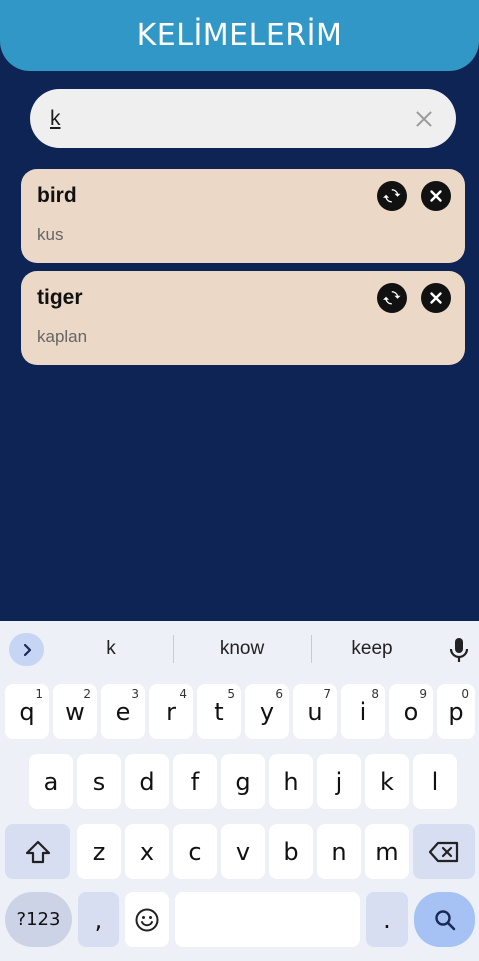  Describe the element at coordinates (435, 781) in the screenshot. I see `key-l: l` at that location.